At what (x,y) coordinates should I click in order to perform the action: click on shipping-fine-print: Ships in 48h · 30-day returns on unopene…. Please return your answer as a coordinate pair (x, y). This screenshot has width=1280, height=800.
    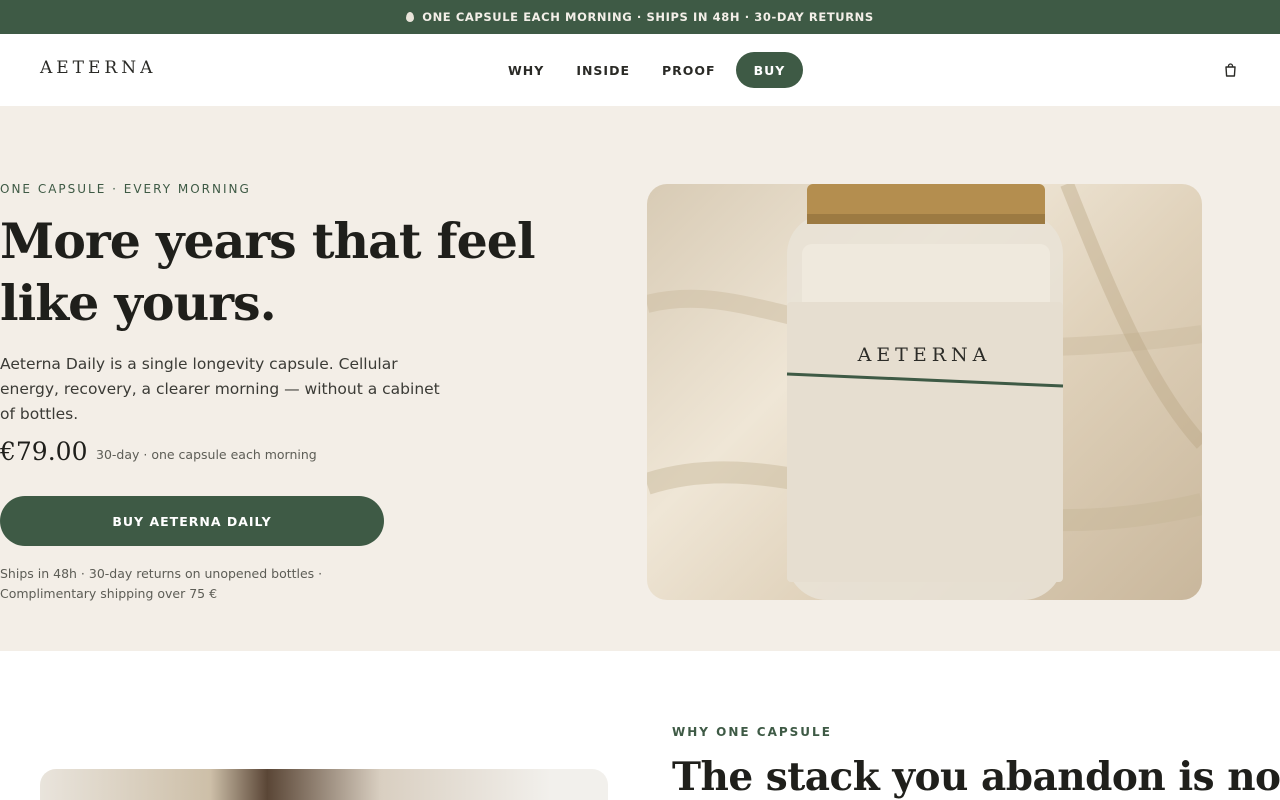
    Looking at the image, I should click on (161, 583).